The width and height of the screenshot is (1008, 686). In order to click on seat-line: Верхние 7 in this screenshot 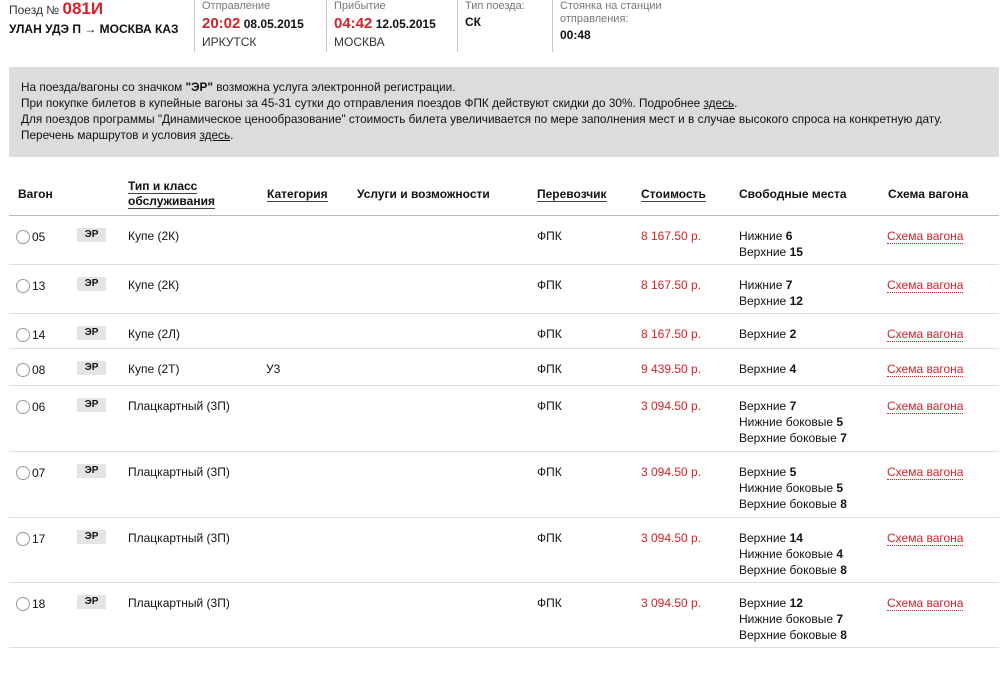, I will do `click(768, 406)`.